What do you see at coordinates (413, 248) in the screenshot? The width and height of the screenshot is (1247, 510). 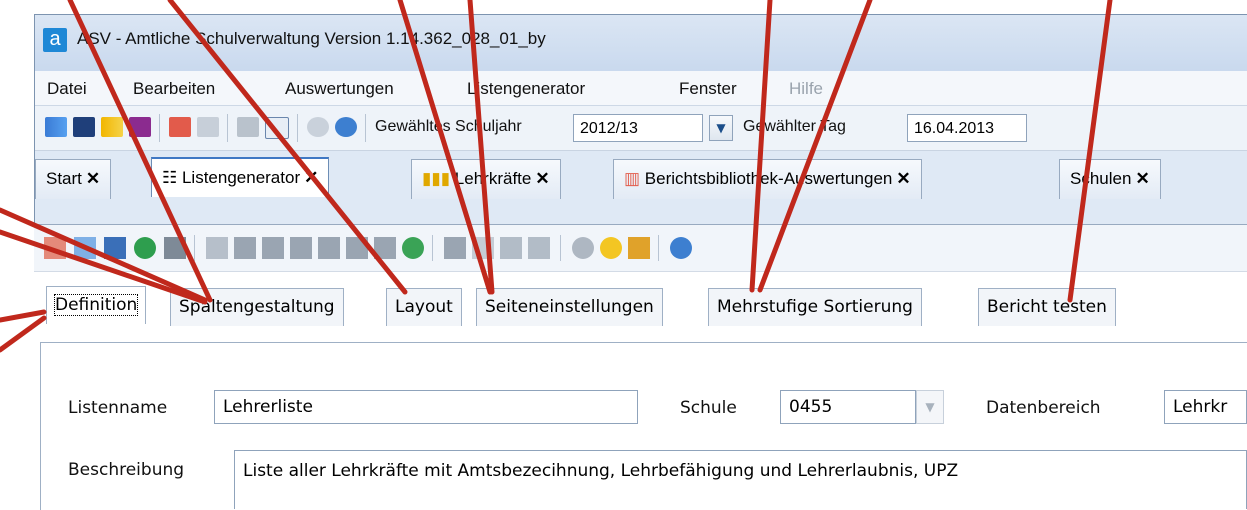 I see `refresh-icon` at bounding box center [413, 248].